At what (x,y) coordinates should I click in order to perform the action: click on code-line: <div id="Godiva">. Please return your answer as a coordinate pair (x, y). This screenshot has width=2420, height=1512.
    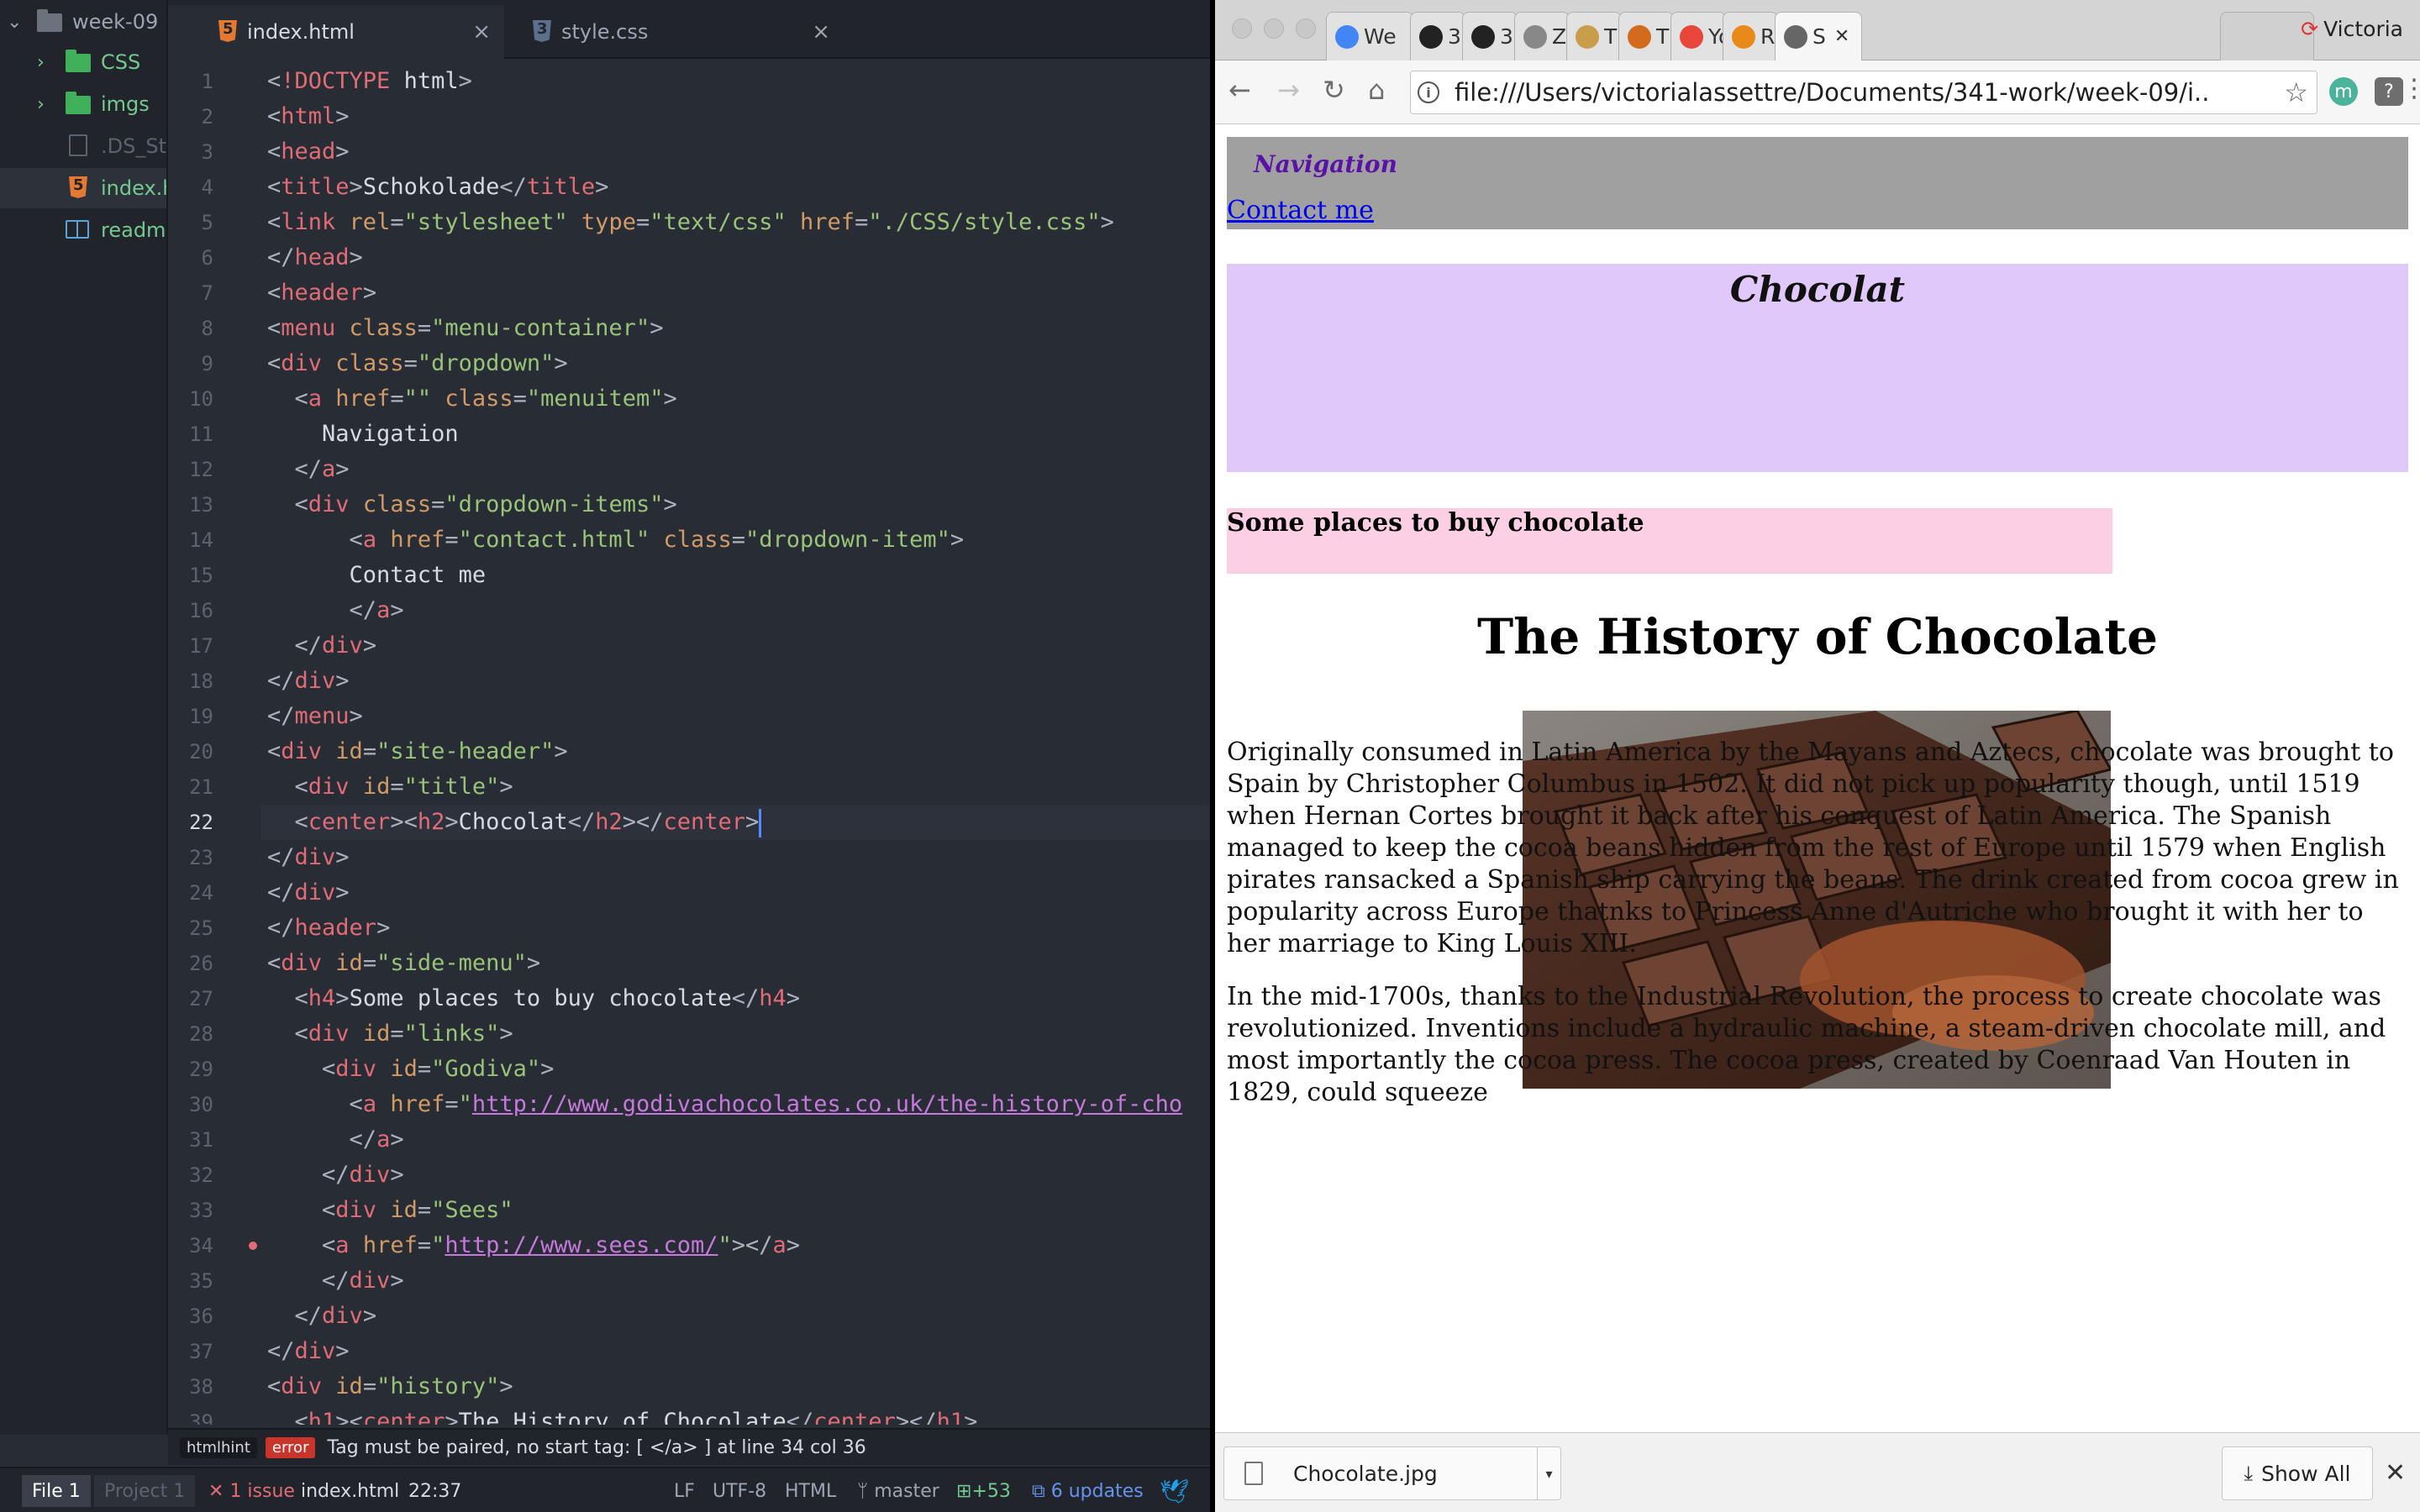
    Looking at the image, I should click on (411, 1069).